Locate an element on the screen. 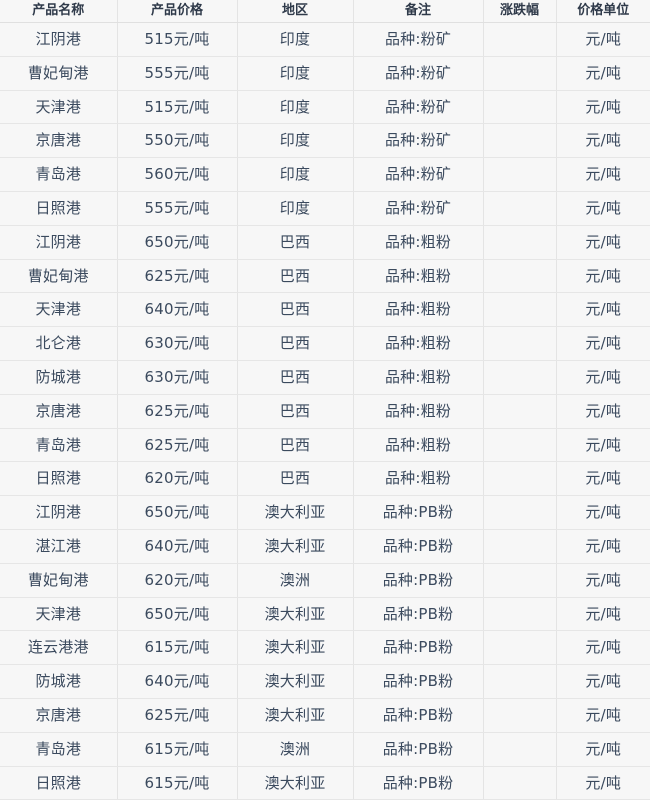 This screenshot has width=650, height=800. table-row: 天津港 640元/吨 巴西 品种:粗粉 元/吨 is located at coordinates (325, 310).